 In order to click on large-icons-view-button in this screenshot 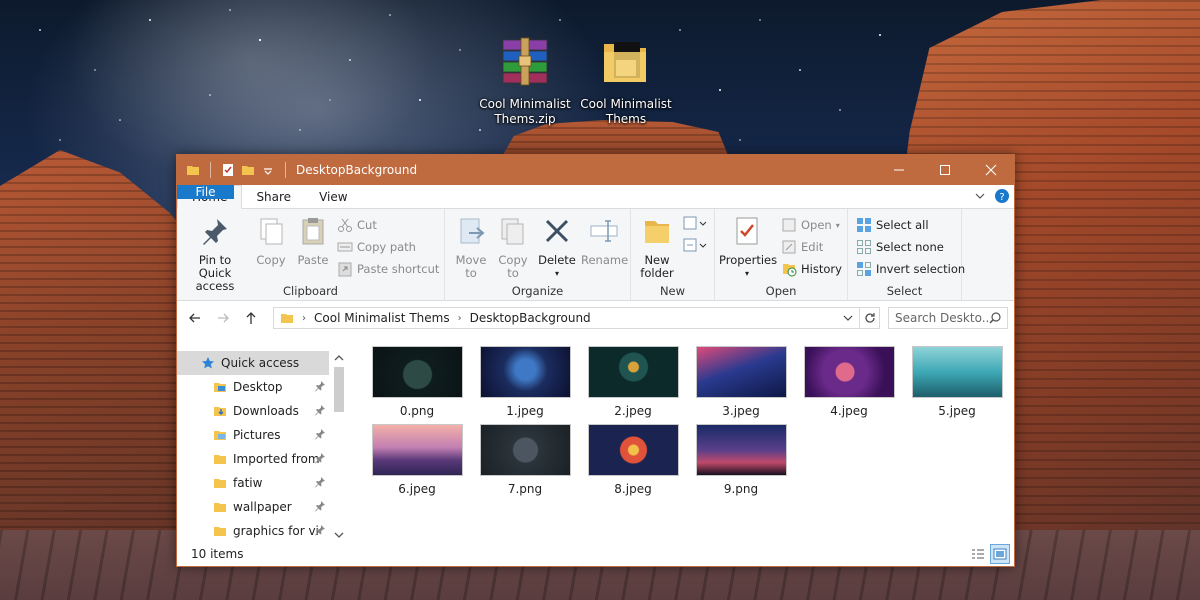, I will do `click(1000, 554)`.